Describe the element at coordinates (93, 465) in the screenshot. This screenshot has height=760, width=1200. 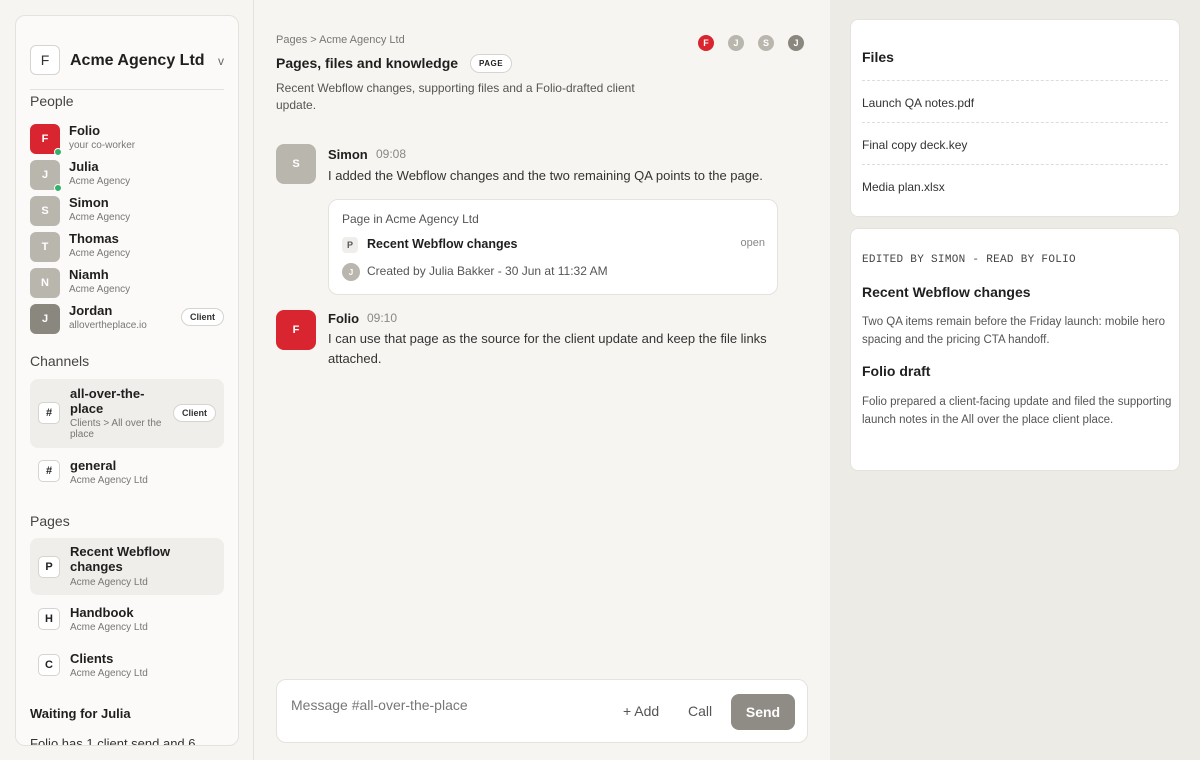
I see `channel-title: general` at that location.